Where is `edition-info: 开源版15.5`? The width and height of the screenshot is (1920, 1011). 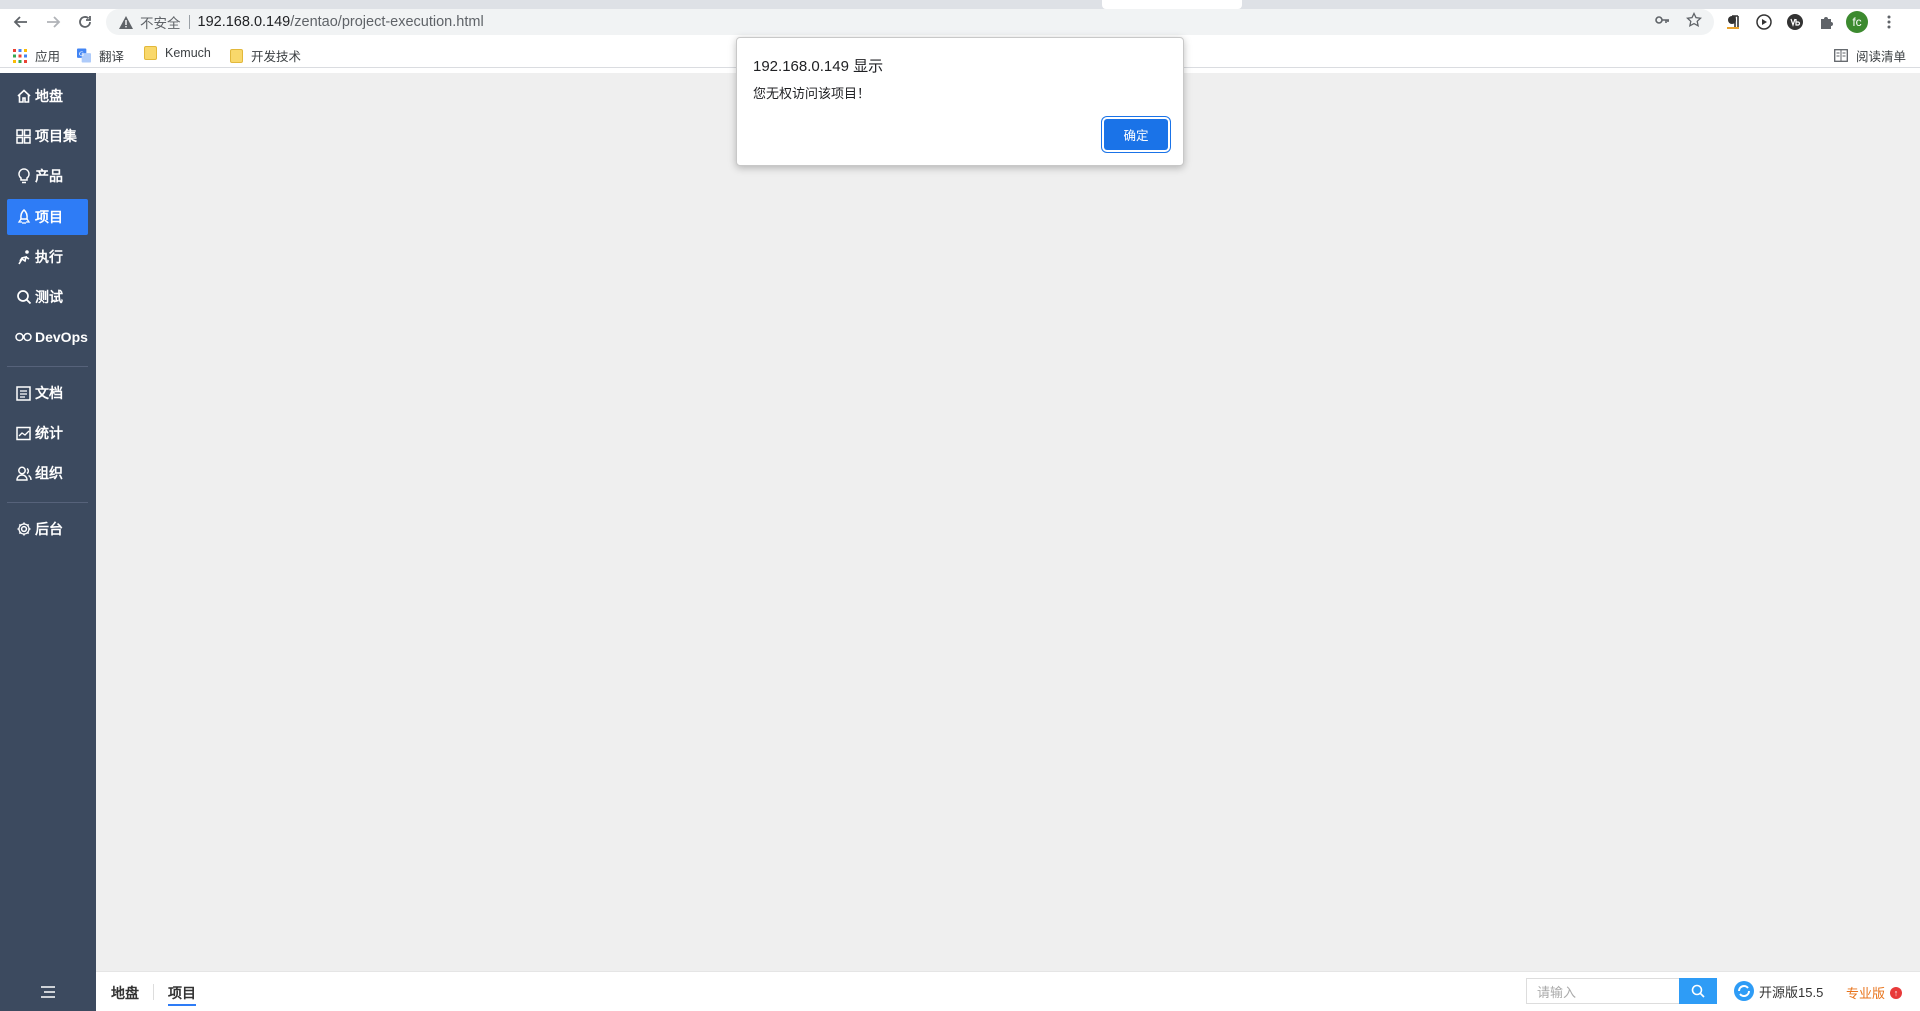 edition-info: 开源版15.5 is located at coordinates (1778, 991).